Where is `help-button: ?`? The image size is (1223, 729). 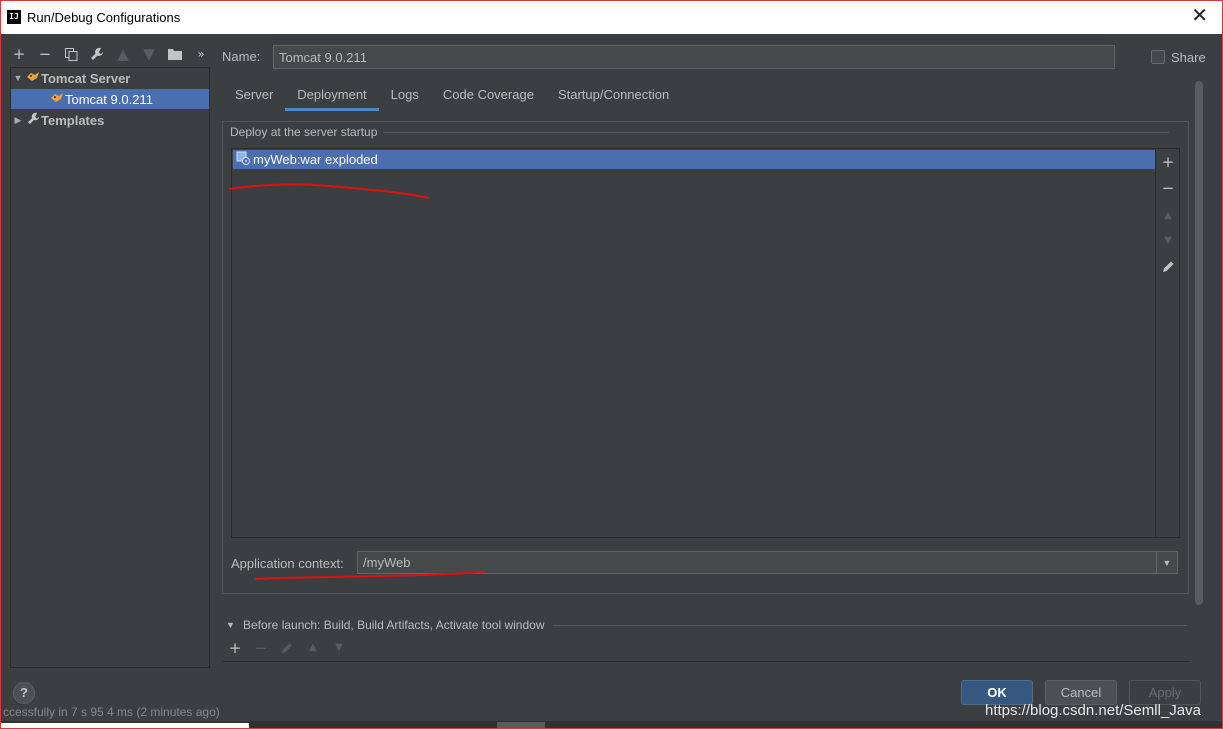
help-button: ? is located at coordinates (24, 693).